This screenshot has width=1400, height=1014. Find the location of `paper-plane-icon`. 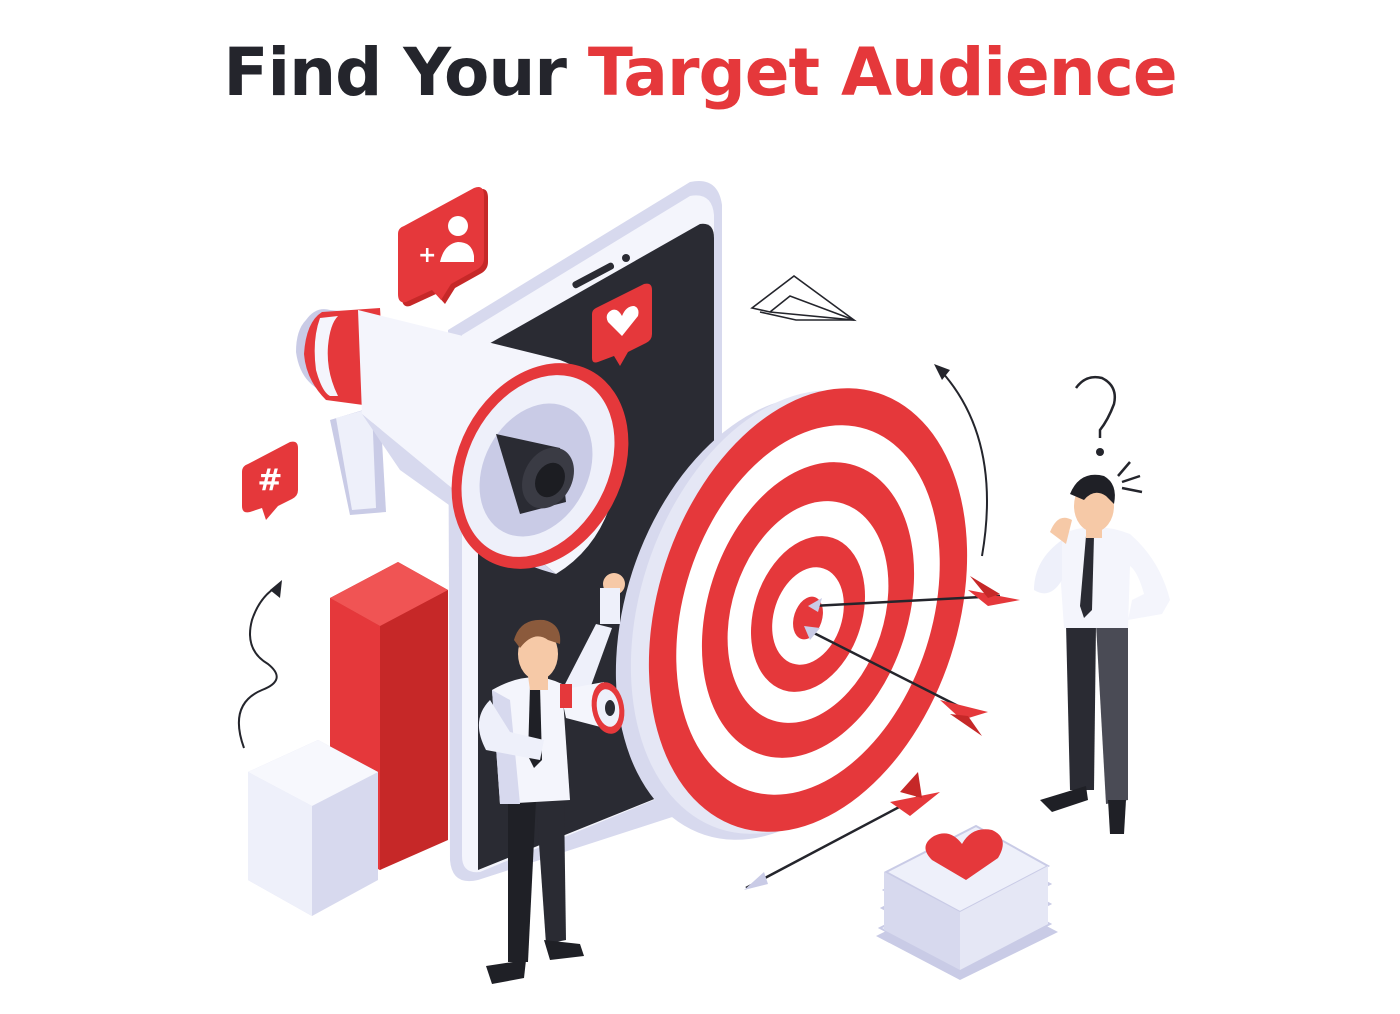

paper-plane-icon is located at coordinates (803, 298).